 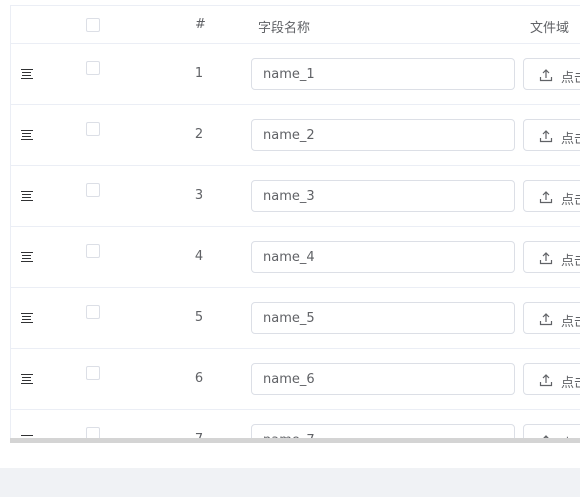 What do you see at coordinates (199, 73) in the screenshot?
I see `row-index: 1` at bounding box center [199, 73].